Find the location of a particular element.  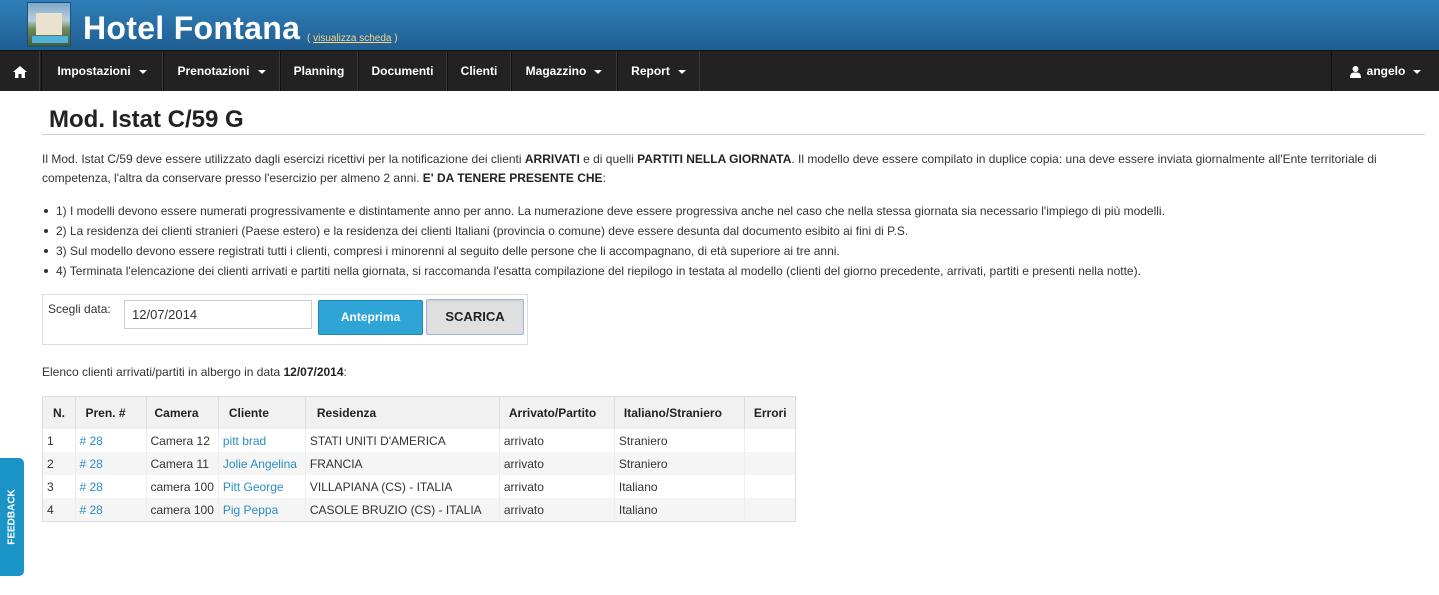

column-header: N. is located at coordinates (59, 413).